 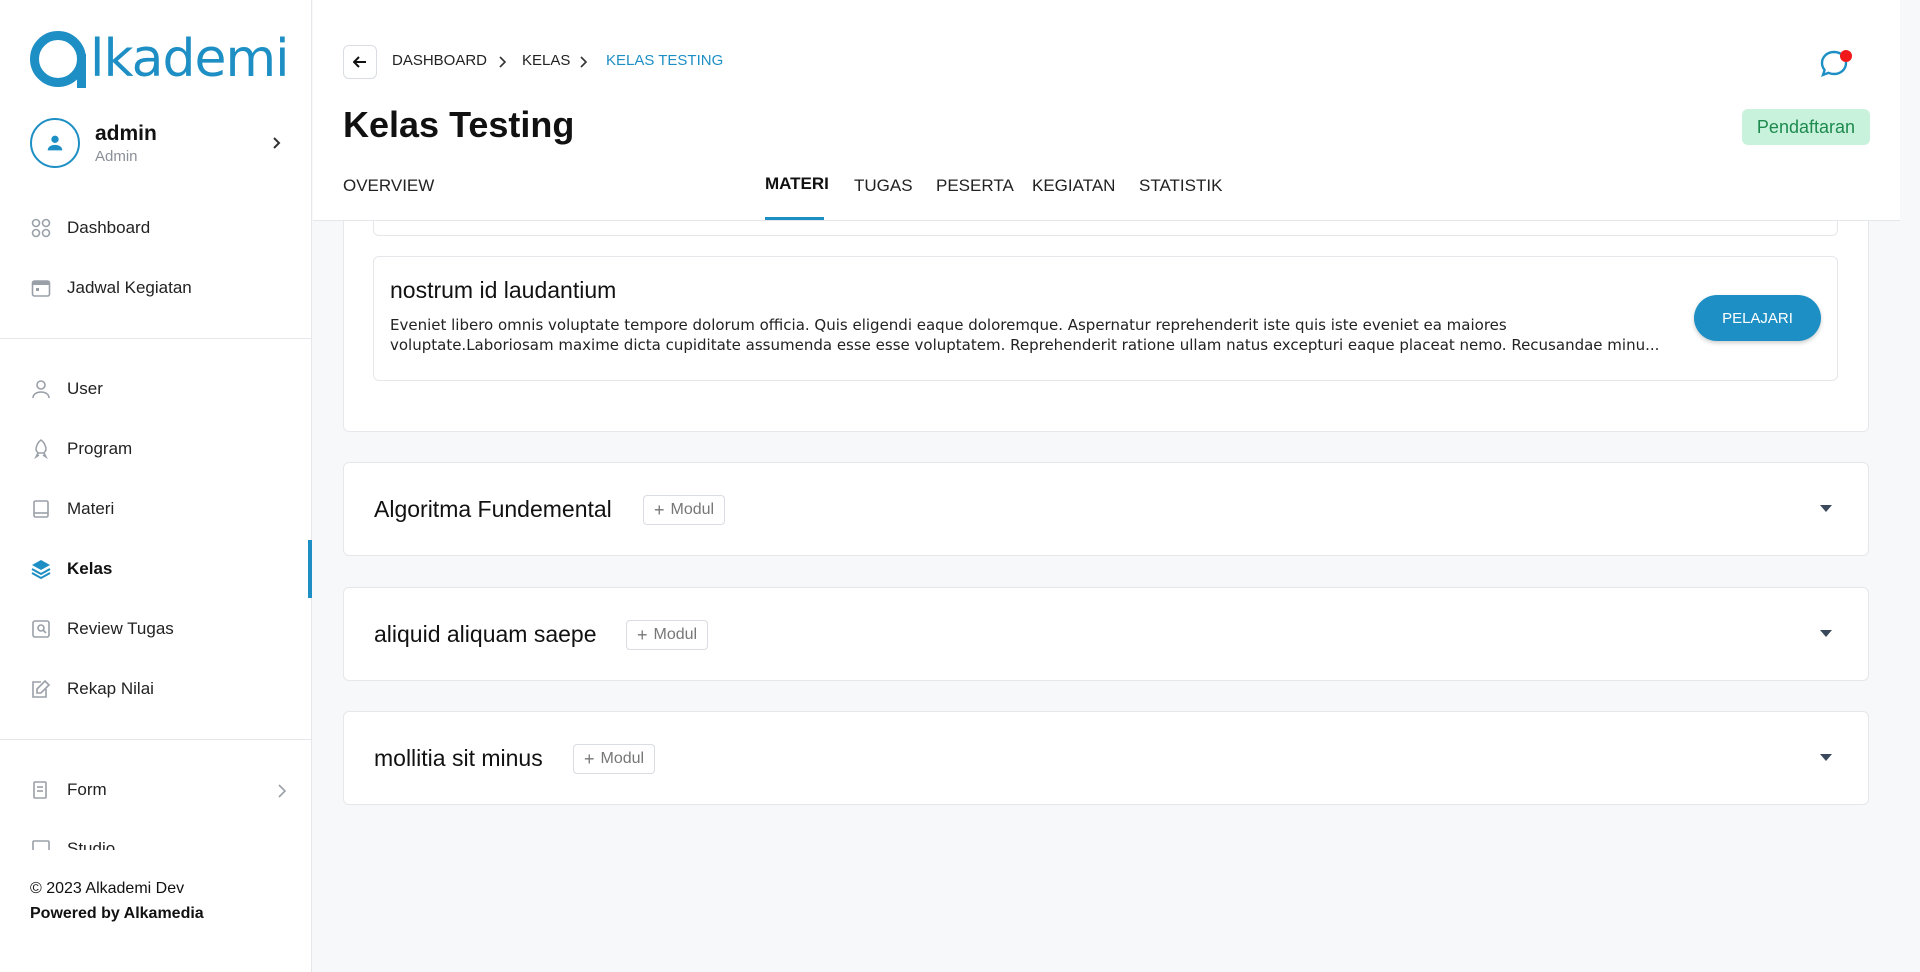 I want to click on sidebar-item-label: Materi, so click(x=91, y=508).